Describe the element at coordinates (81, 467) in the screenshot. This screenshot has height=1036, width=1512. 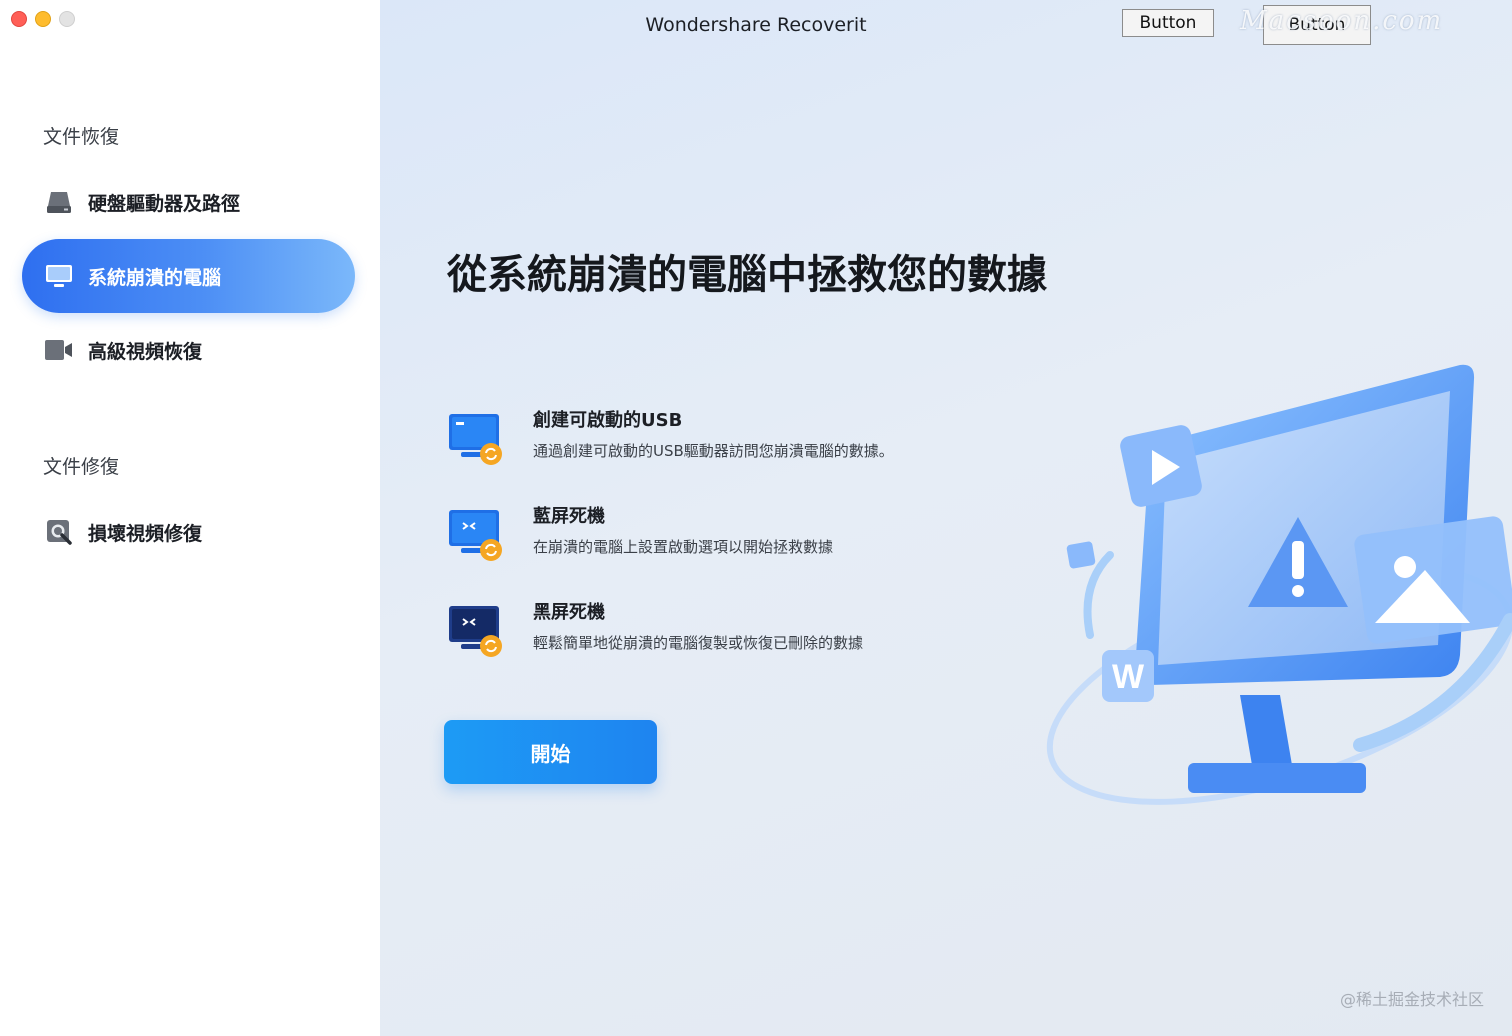
I see `section-title-file-repair: 文件修復` at that location.